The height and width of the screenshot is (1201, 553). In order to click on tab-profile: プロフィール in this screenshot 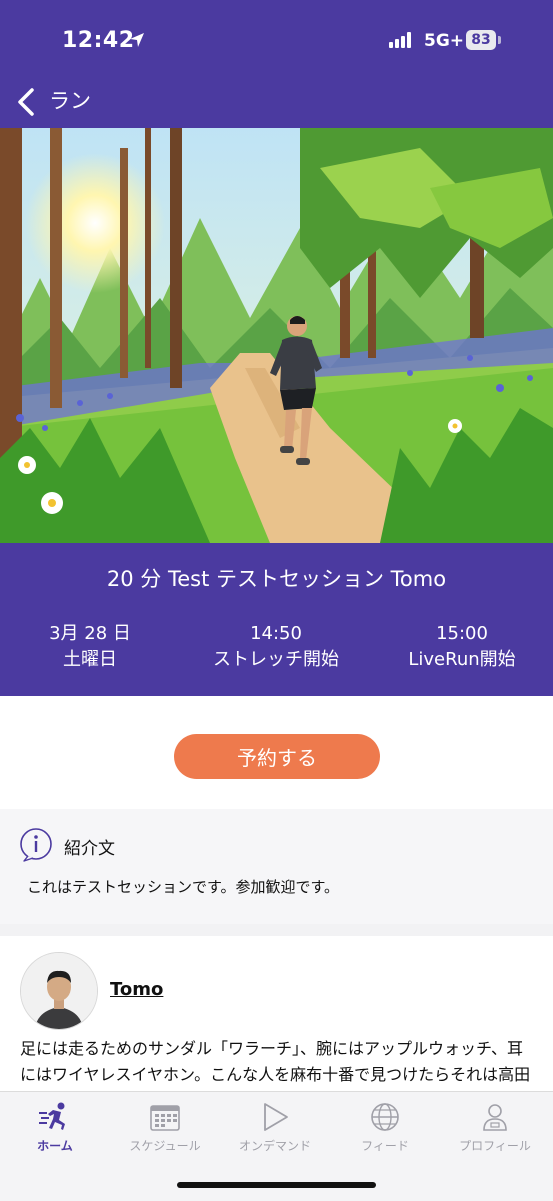, I will do `click(495, 1127)`.